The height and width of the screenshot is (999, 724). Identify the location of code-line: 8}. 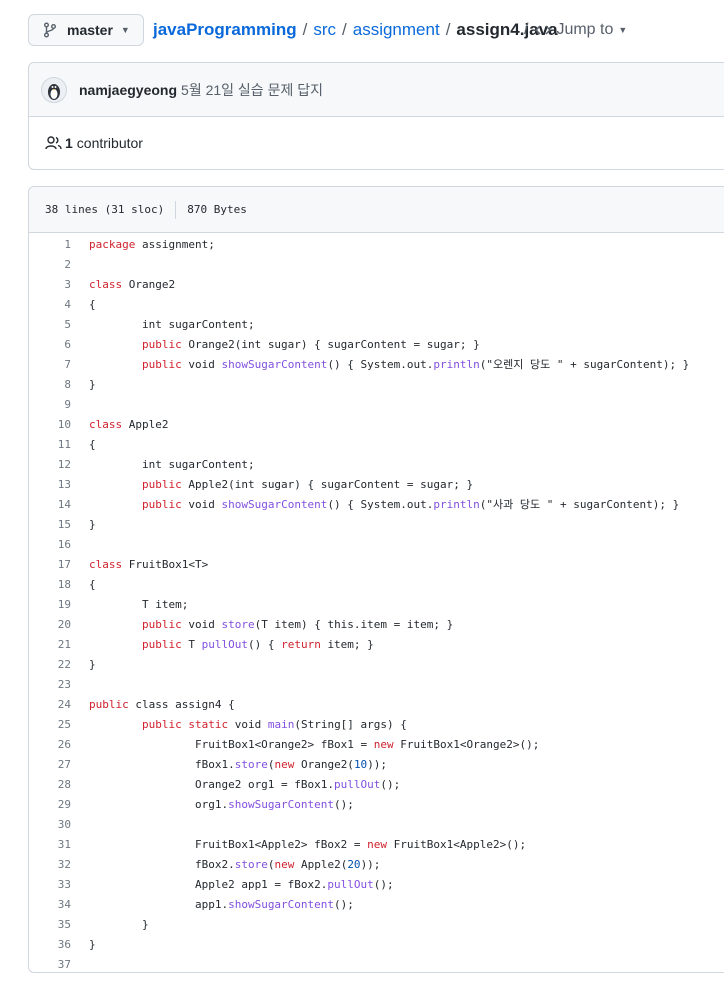
(376, 384).